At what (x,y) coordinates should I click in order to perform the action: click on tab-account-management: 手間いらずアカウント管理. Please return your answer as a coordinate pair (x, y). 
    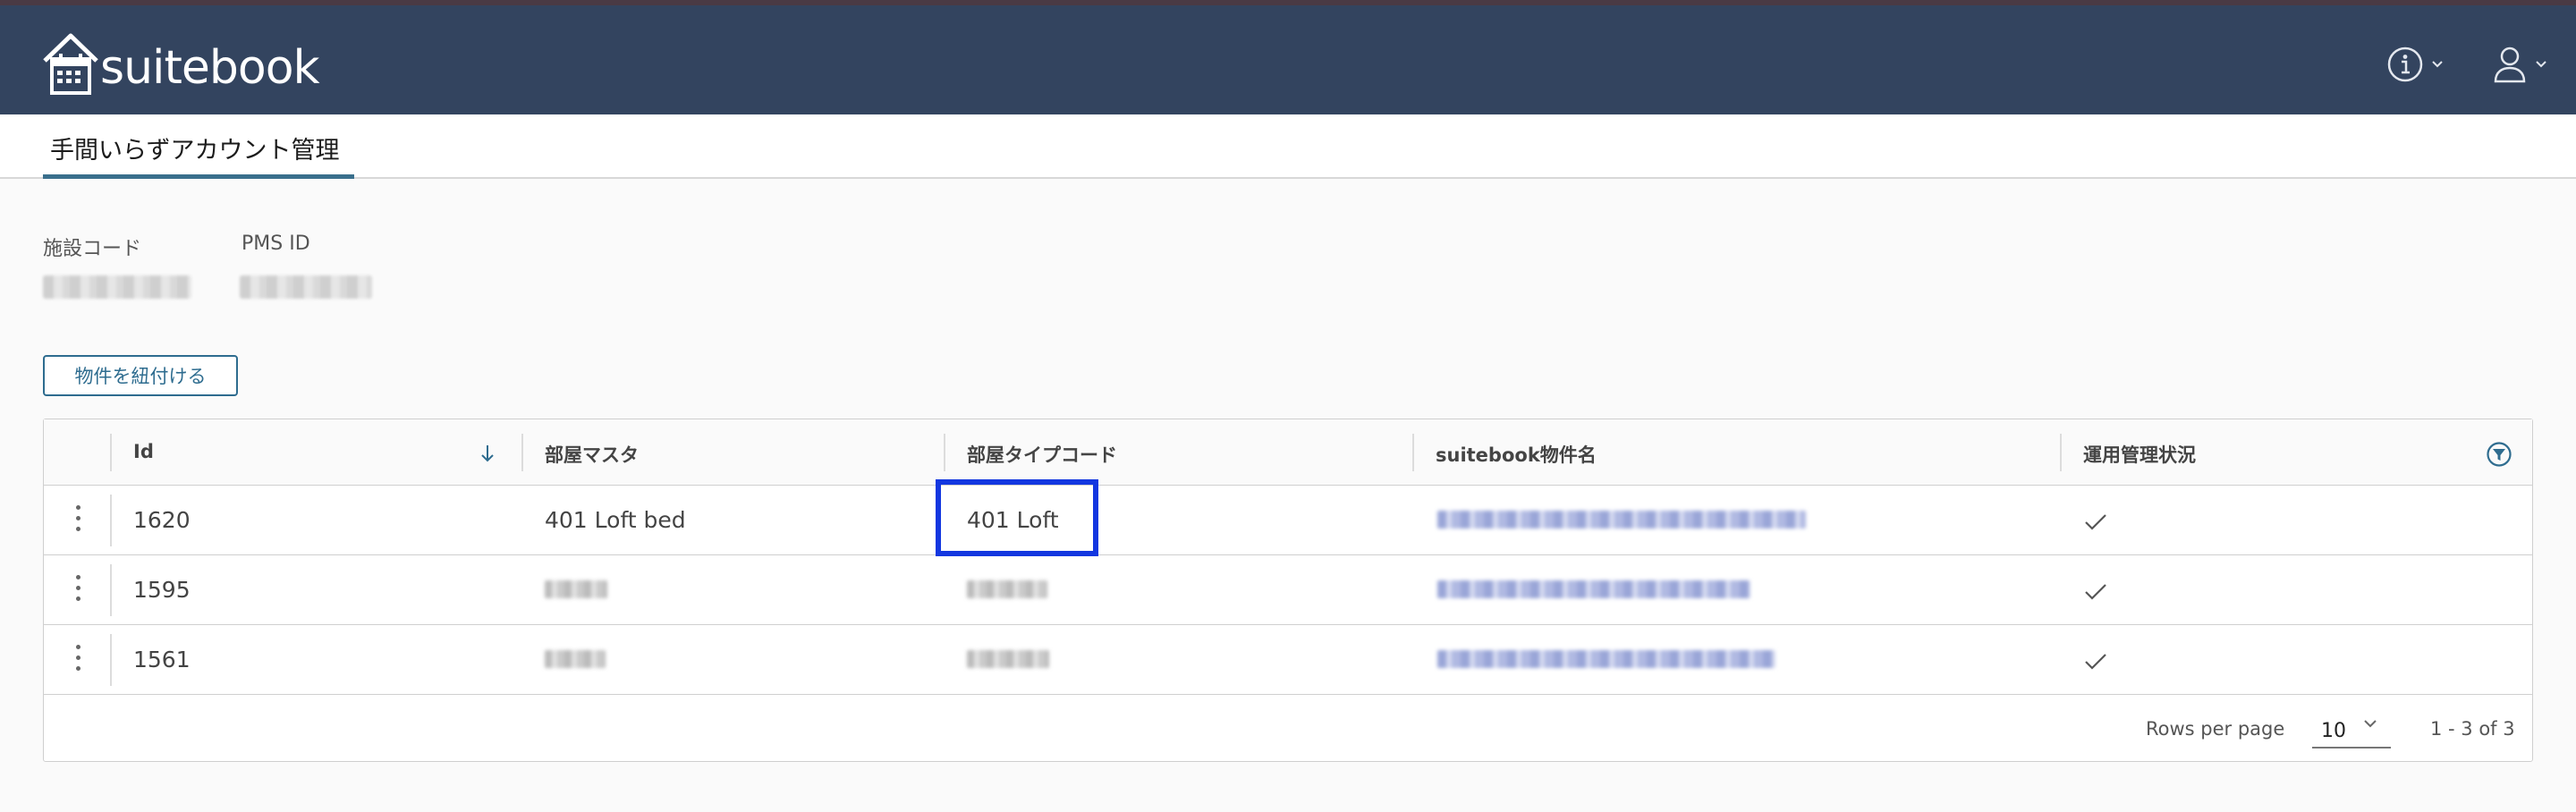
    Looking at the image, I should click on (198, 146).